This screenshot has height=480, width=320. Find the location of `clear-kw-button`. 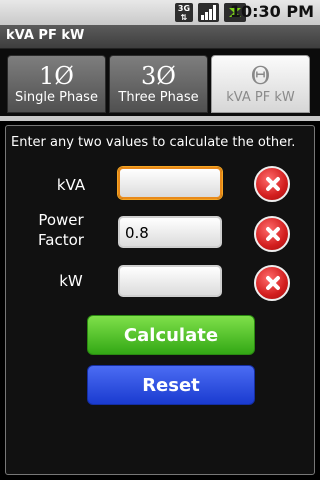

clear-kw-button is located at coordinates (272, 283).